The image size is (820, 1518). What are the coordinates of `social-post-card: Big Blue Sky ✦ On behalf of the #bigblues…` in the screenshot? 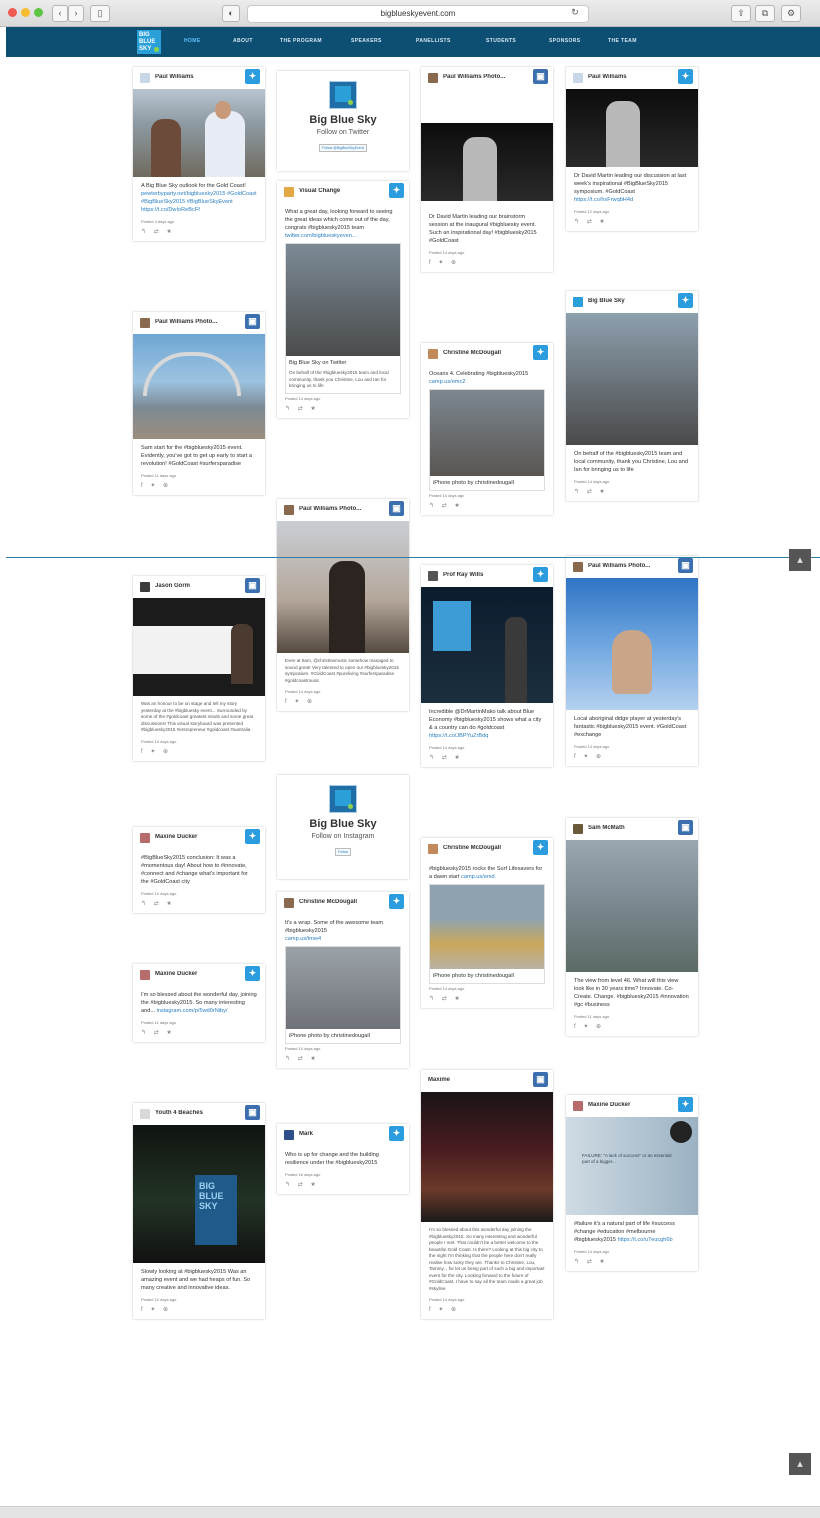 It's located at (632, 396).